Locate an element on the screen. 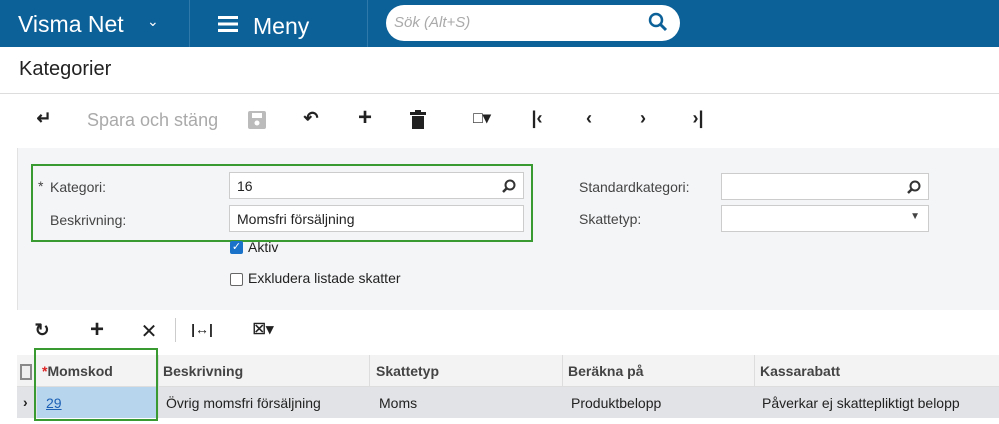 The width and height of the screenshot is (999, 424). kategori-label: Kategori: is located at coordinates (78, 187).